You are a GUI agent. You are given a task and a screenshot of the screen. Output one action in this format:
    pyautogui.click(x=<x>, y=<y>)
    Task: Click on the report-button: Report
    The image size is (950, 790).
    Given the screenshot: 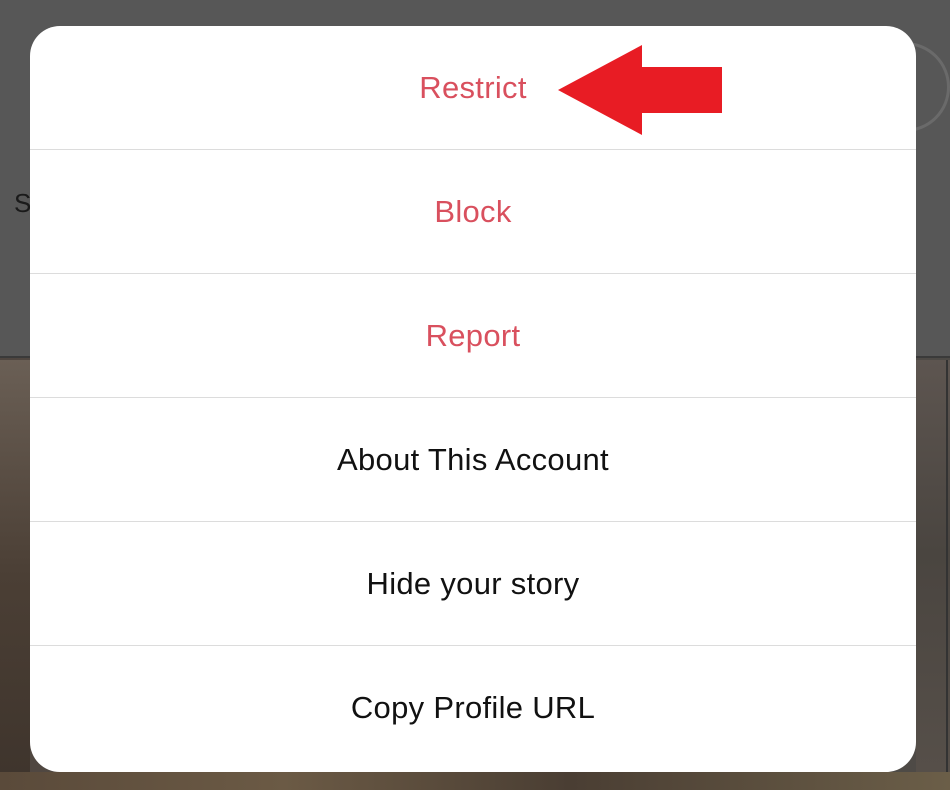 What is the action you would take?
    pyautogui.click(x=473, y=336)
    